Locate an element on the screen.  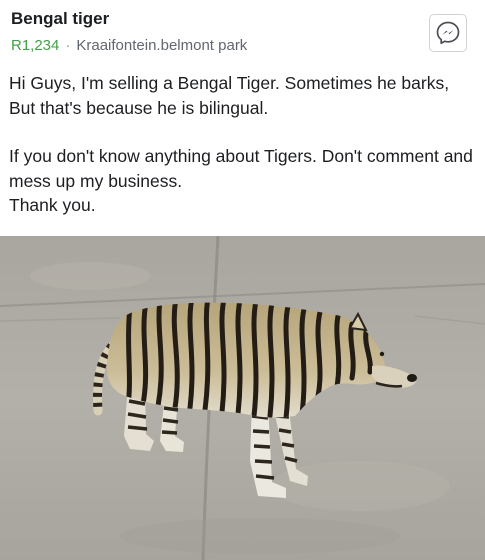
listing-price: R1,234 is located at coordinates (35, 45).